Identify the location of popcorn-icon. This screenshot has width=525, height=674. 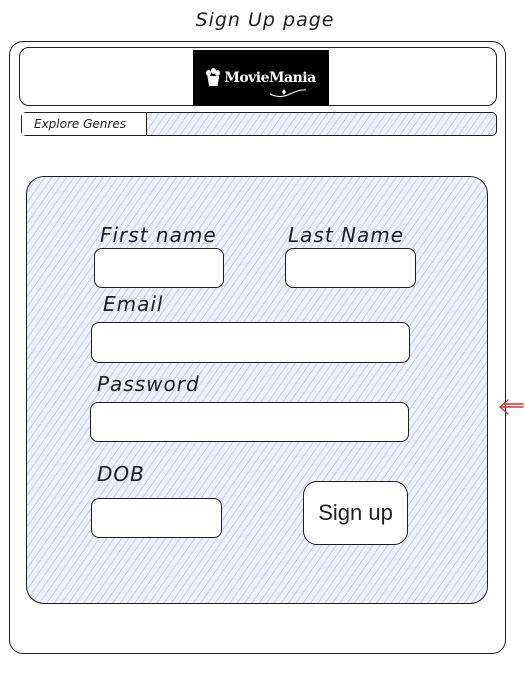
(213, 77).